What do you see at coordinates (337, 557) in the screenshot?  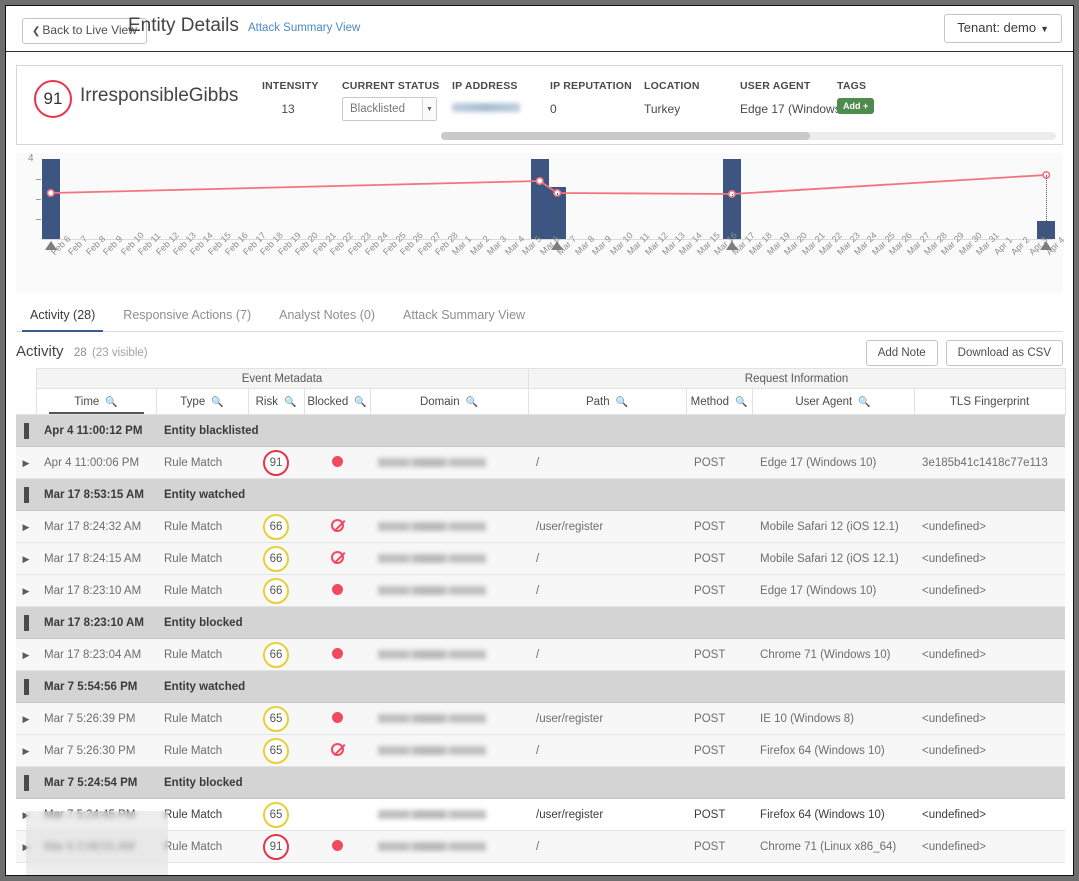 I see `no-entry-icon` at bounding box center [337, 557].